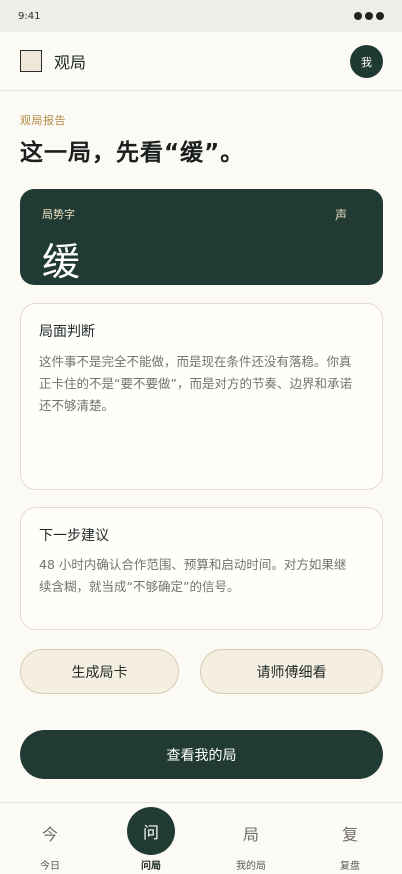 This screenshot has width=402, height=874. What do you see at coordinates (50, 866) in the screenshot?
I see `tab-label: 今日` at bounding box center [50, 866].